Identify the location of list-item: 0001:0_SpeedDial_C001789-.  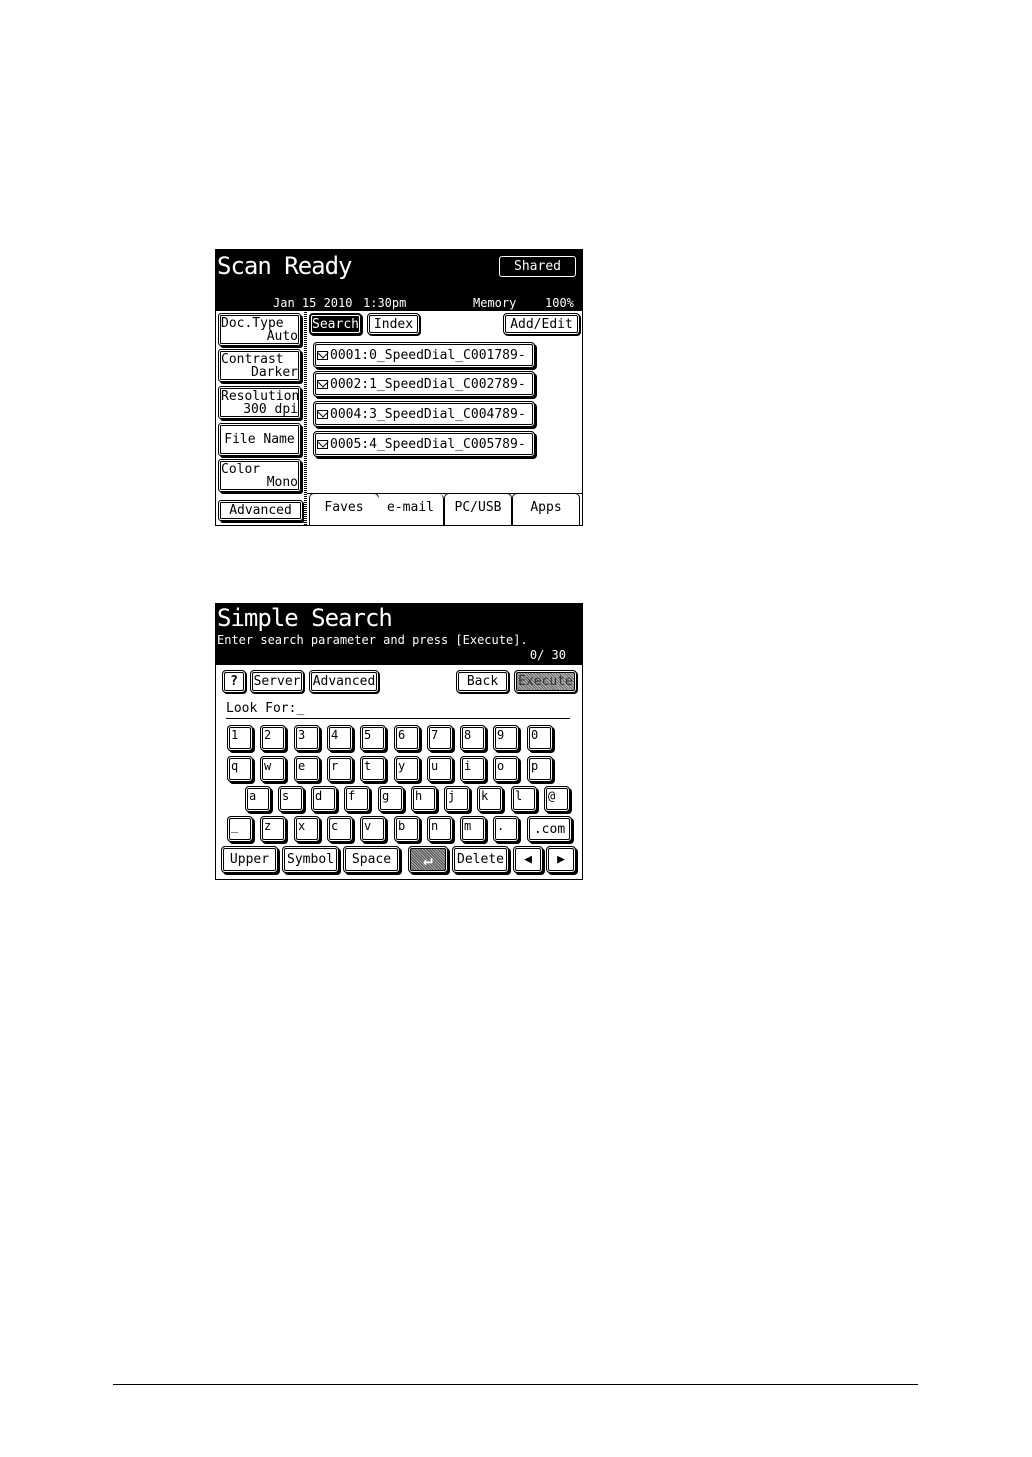
(424, 355).